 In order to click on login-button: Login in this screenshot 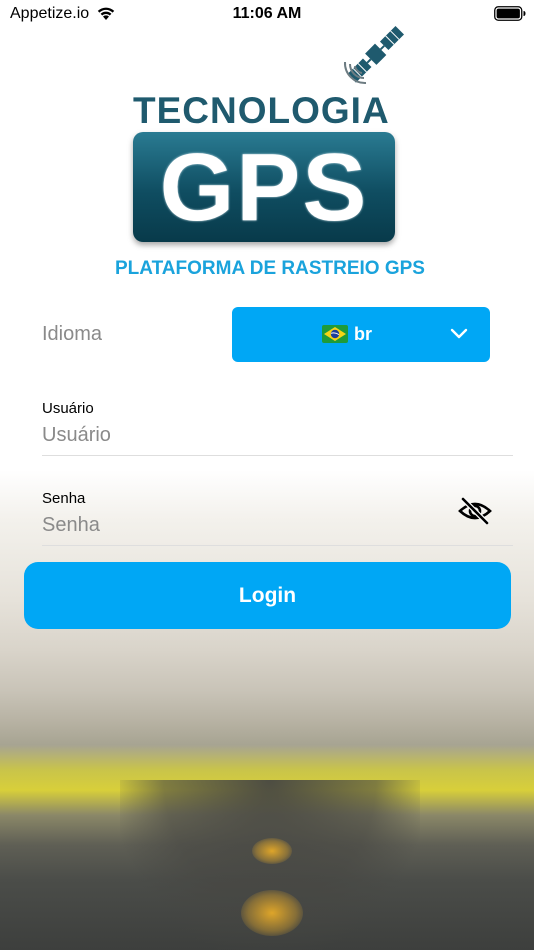, I will do `click(267, 595)`.